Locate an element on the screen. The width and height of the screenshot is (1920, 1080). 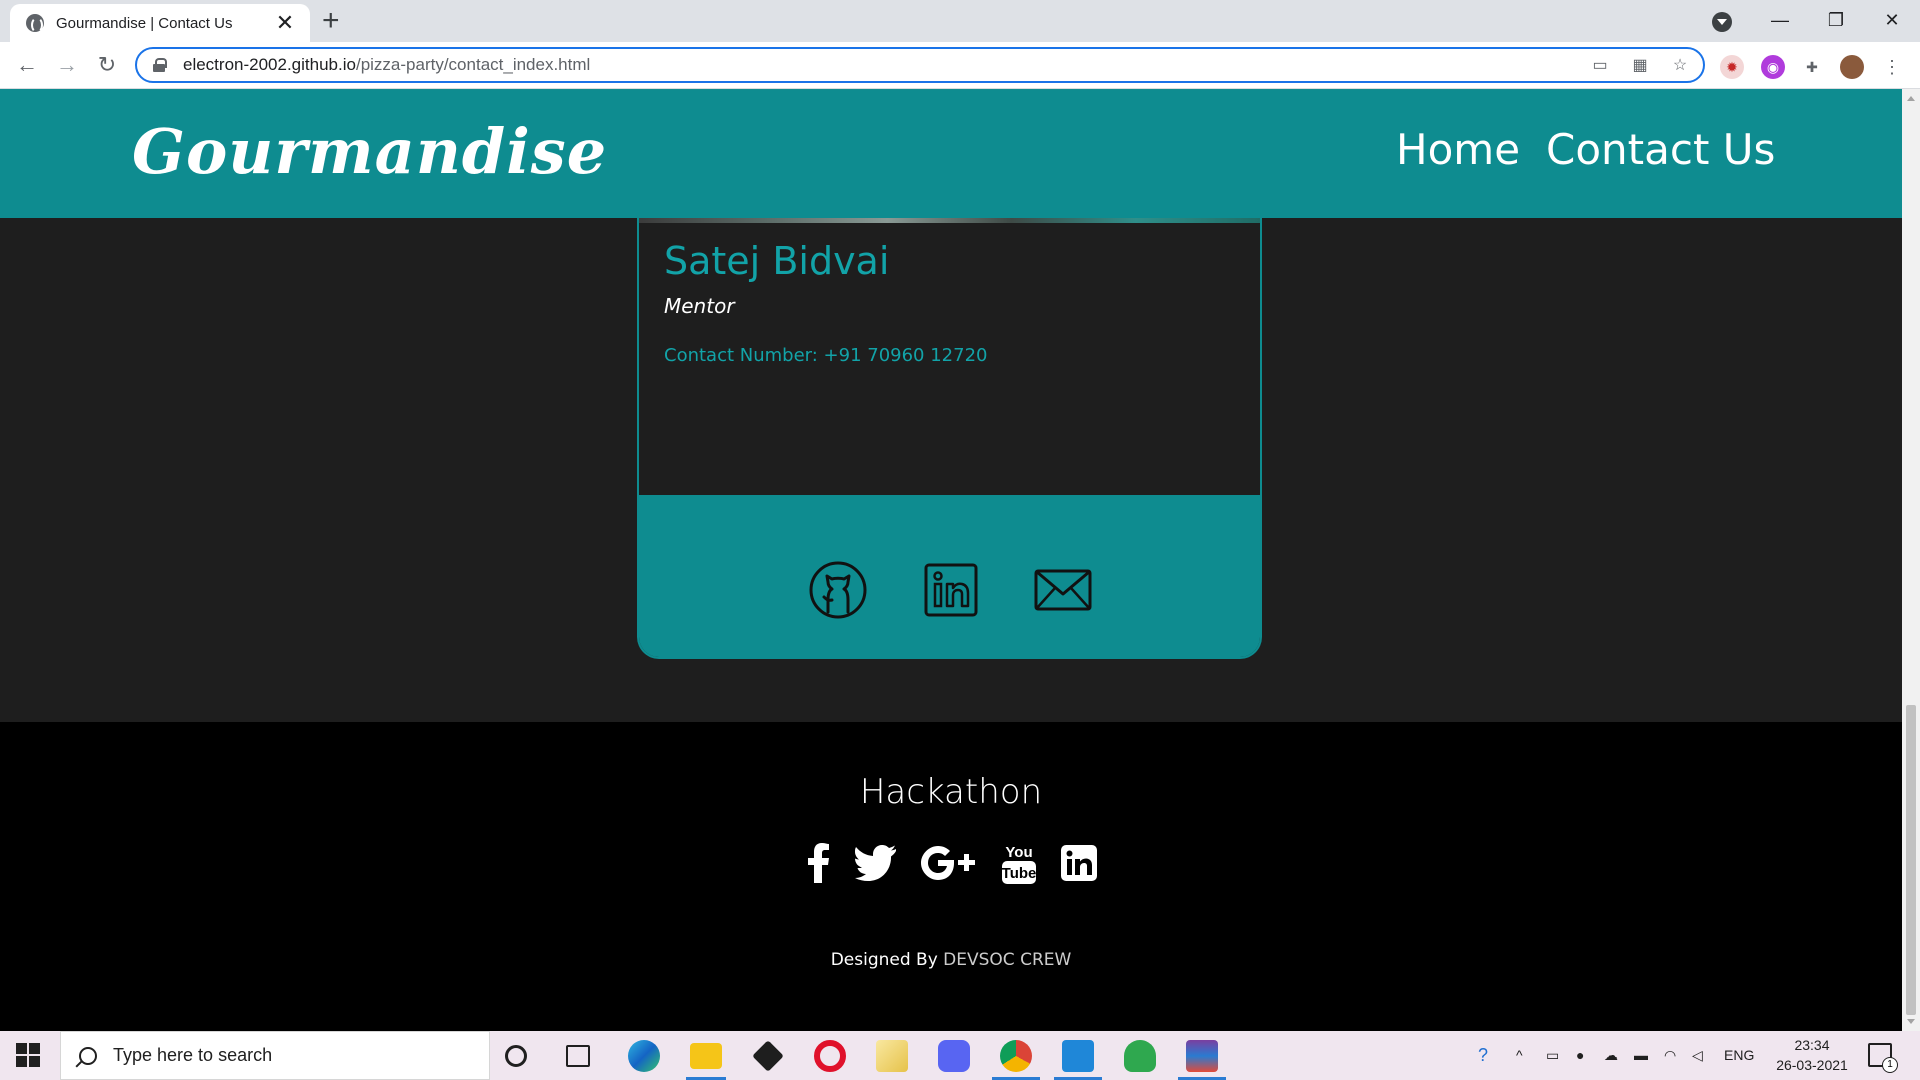
notification-count: 1 is located at coordinates (1890, 1065).